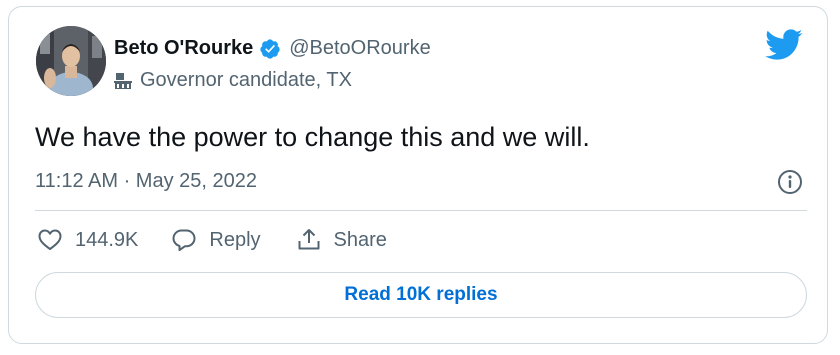 This screenshot has width=840, height=355. I want to click on verified-badge-icon, so click(270, 48).